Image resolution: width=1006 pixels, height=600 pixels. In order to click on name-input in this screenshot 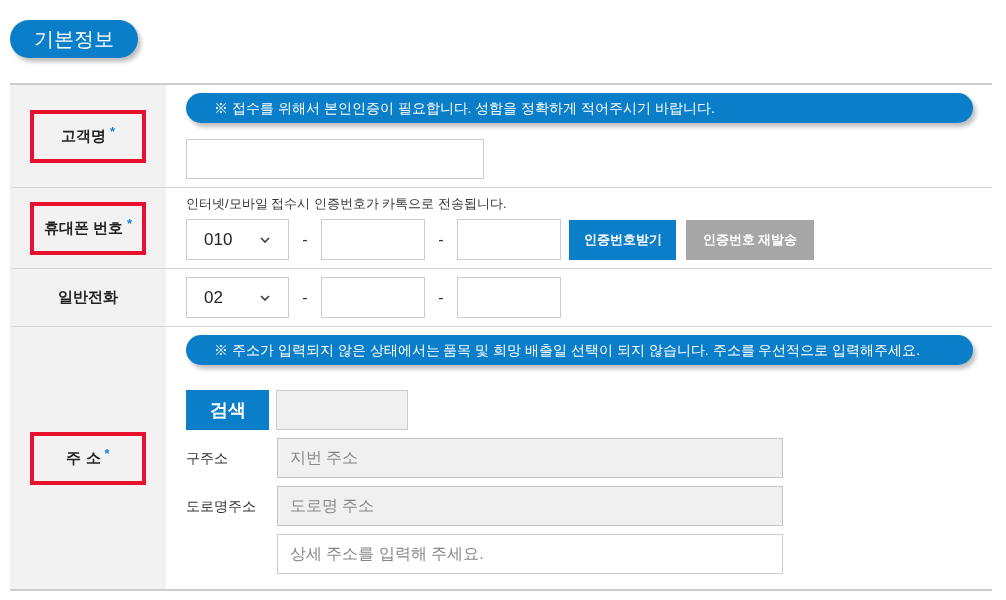, I will do `click(335, 159)`.